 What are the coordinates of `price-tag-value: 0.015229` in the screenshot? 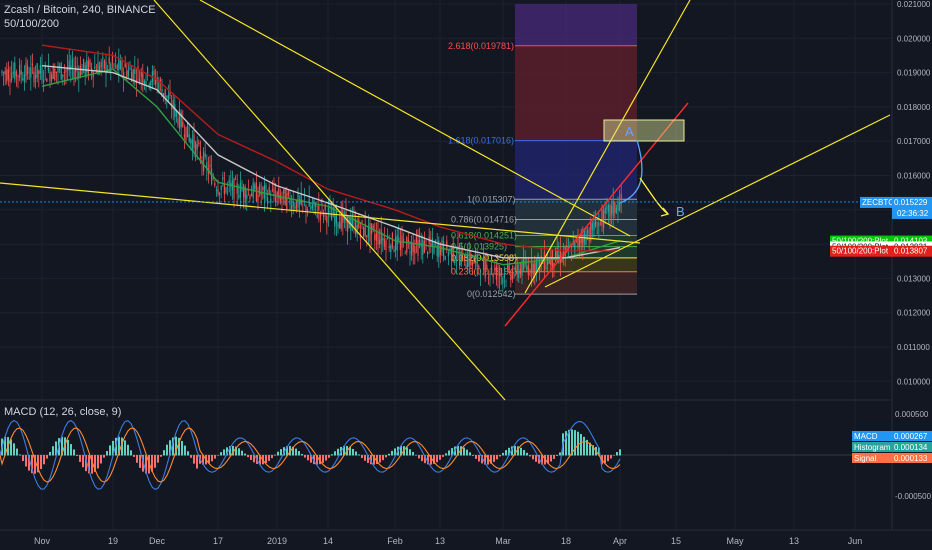 It's located at (911, 202).